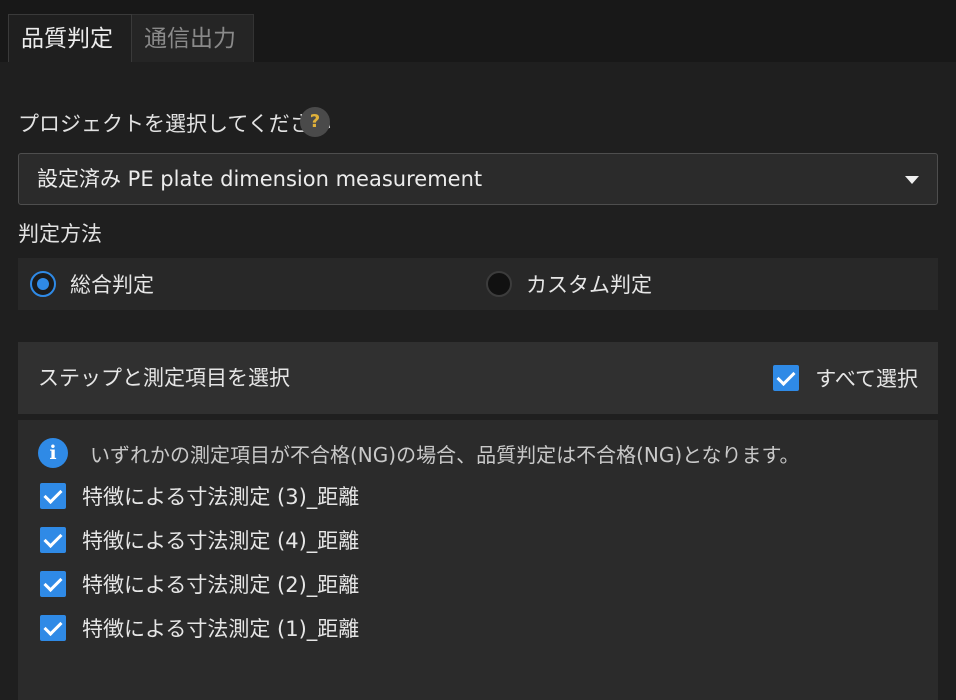 The height and width of the screenshot is (700, 956). Describe the element at coordinates (221, 585) in the screenshot. I see `measurement-item-label: 特徴による寸法測定 (2)_距離` at that location.